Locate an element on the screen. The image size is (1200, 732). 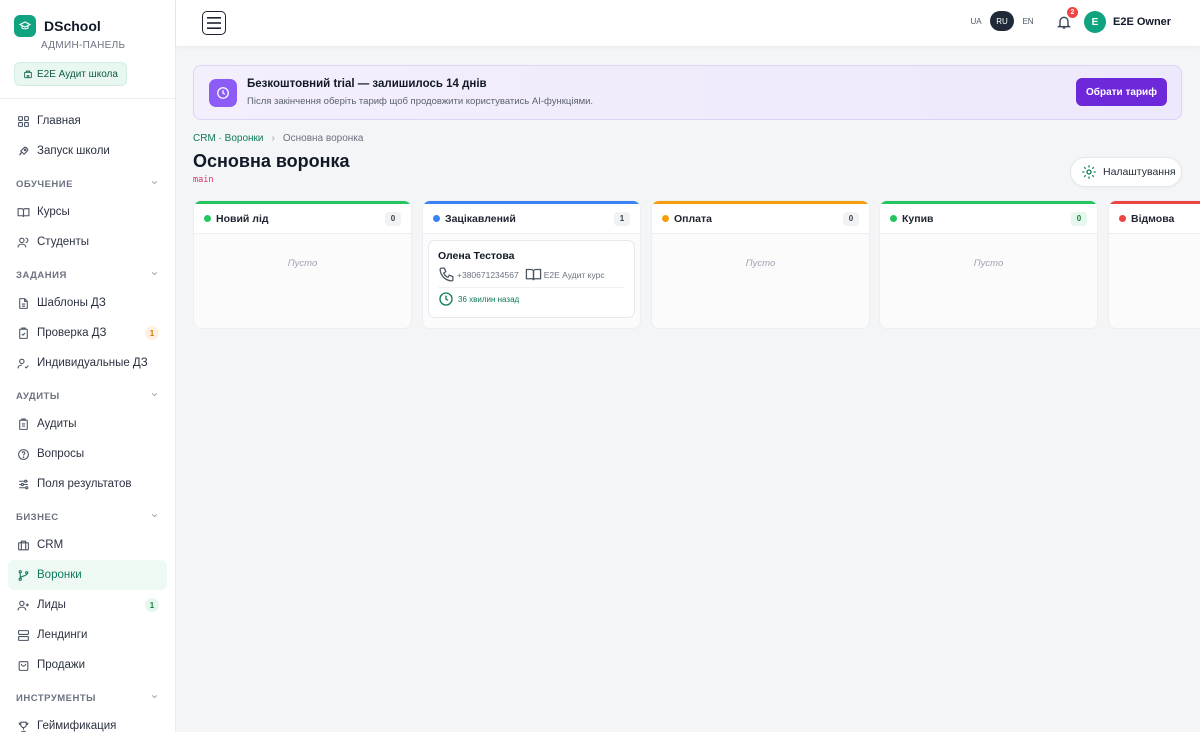
breadcrumb-link: CRM · Воронки is located at coordinates (228, 138).